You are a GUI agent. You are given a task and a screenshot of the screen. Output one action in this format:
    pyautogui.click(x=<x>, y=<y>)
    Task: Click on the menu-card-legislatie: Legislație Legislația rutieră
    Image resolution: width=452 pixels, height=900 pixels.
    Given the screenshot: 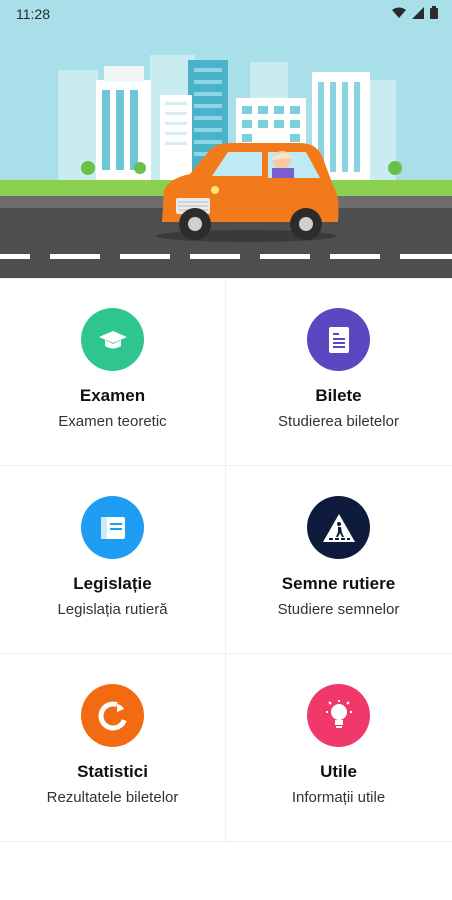 What is the action you would take?
    pyautogui.click(x=112, y=559)
    